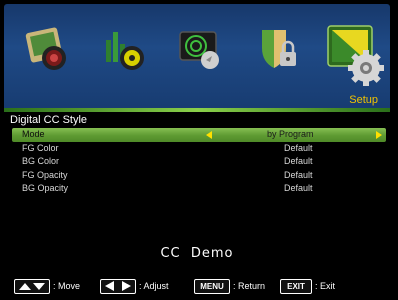 Image resolution: width=398 pixels, height=300 pixels. What do you see at coordinates (249, 286) in the screenshot?
I see `hint-return-label: : Return` at bounding box center [249, 286].